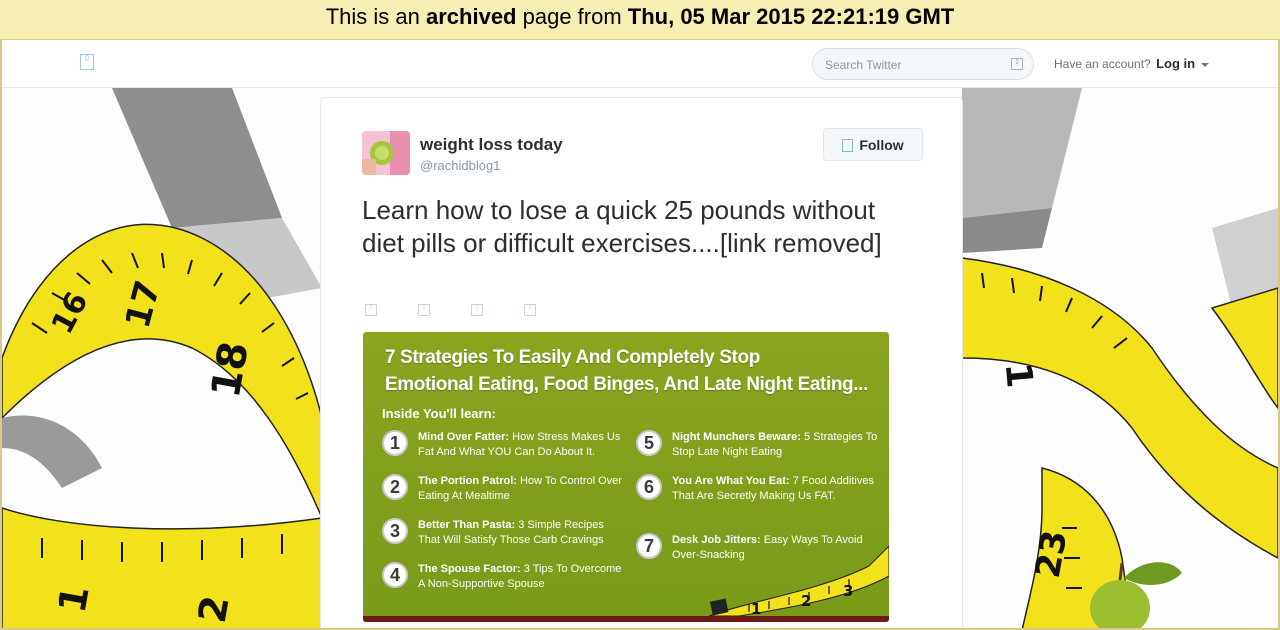 The image size is (1280, 630). Describe the element at coordinates (1175, 63) in the screenshot. I see `login-link: Log in` at that location.